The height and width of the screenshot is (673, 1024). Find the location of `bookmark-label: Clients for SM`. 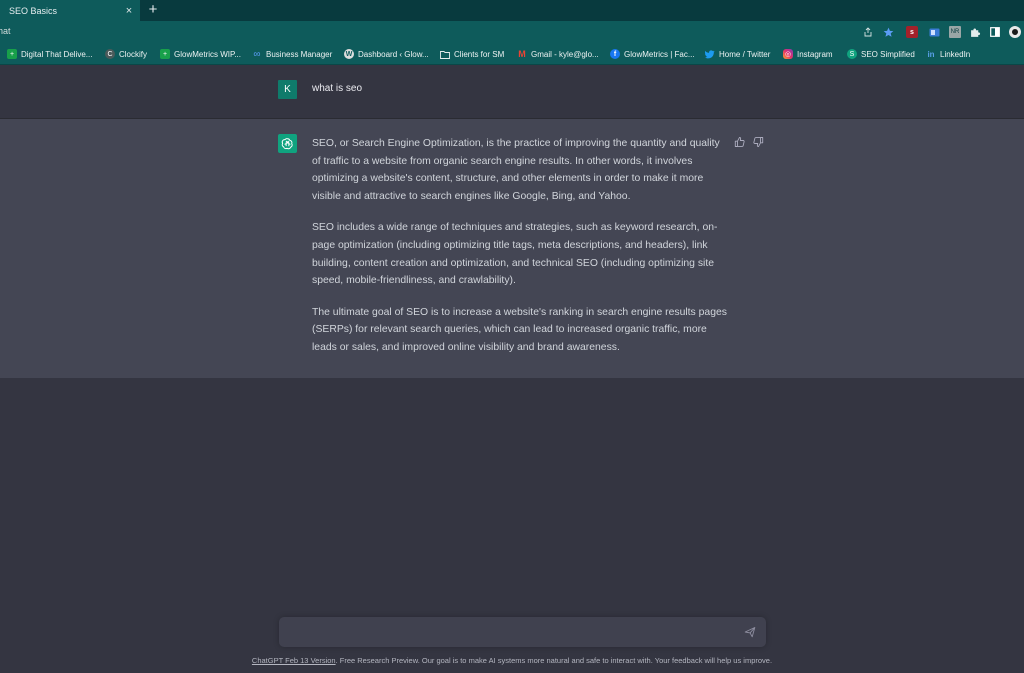

bookmark-label: Clients for SM is located at coordinates (479, 54).